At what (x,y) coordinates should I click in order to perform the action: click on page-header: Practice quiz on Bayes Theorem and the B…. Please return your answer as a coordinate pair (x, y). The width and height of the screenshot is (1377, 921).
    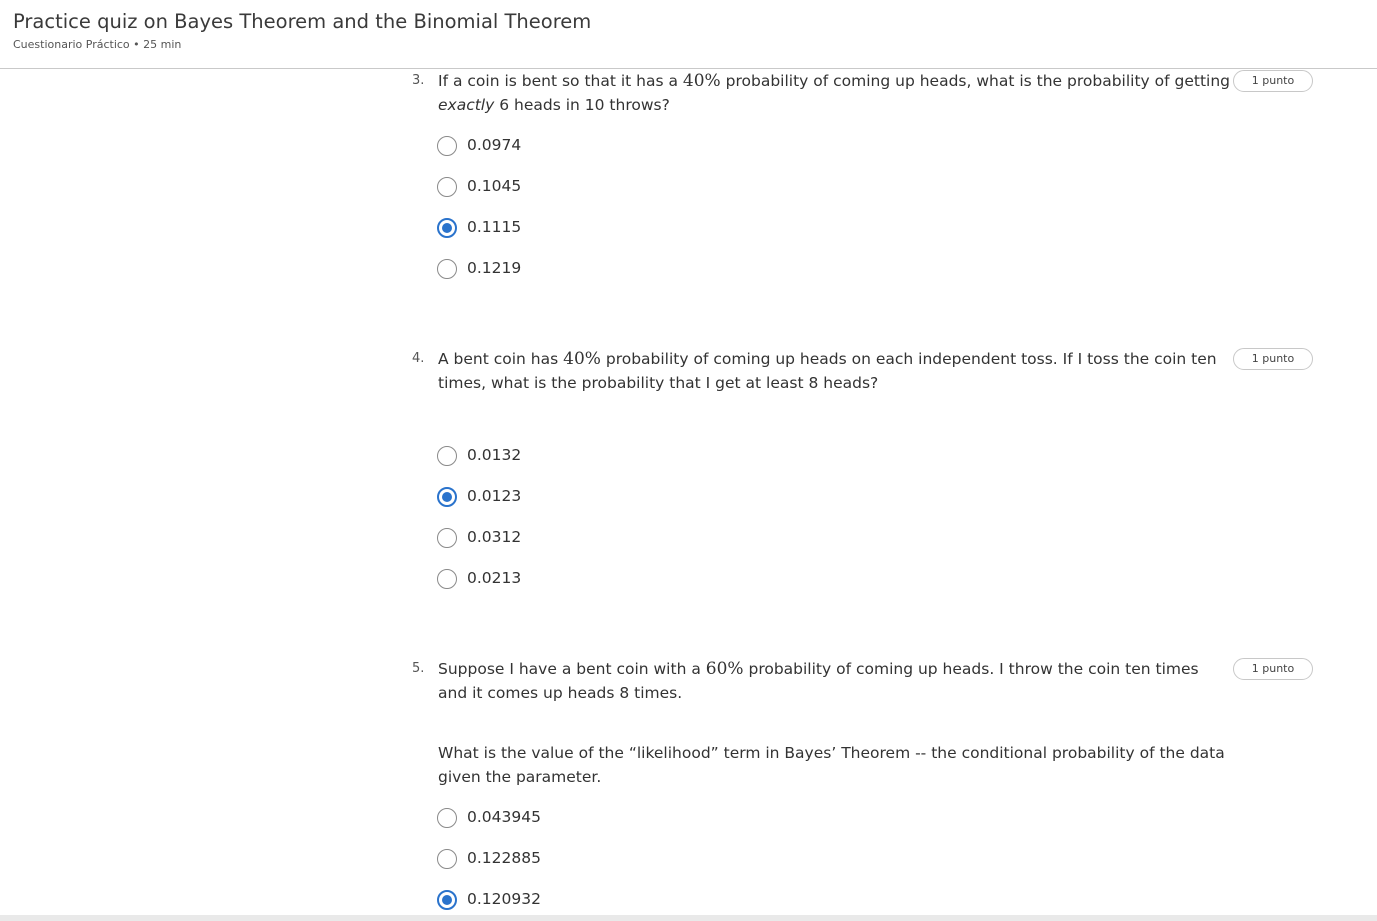
    Looking at the image, I should click on (688, 34).